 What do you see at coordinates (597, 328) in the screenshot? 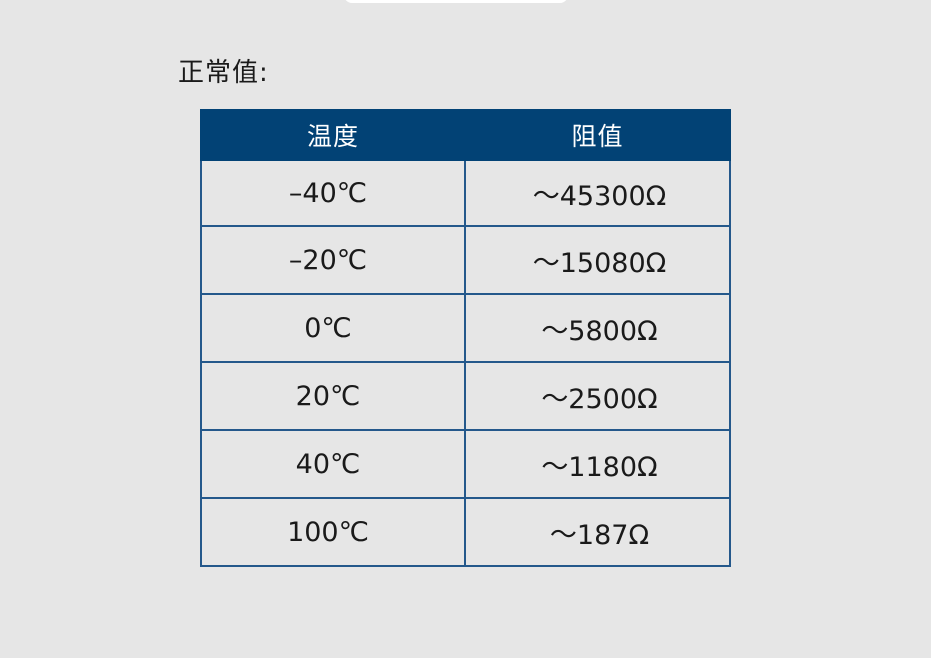
I see `cell-resistance: ～5800Ω` at bounding box center [597, 328].